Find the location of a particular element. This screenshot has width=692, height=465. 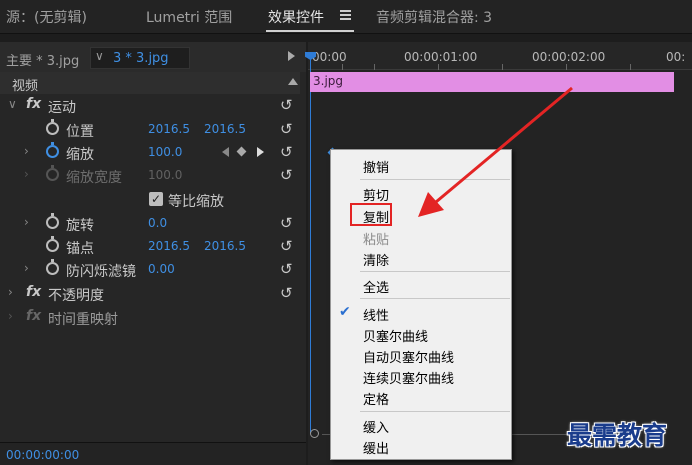

status-bar: 00:00:00:00 is located at coordinates (153, 453).